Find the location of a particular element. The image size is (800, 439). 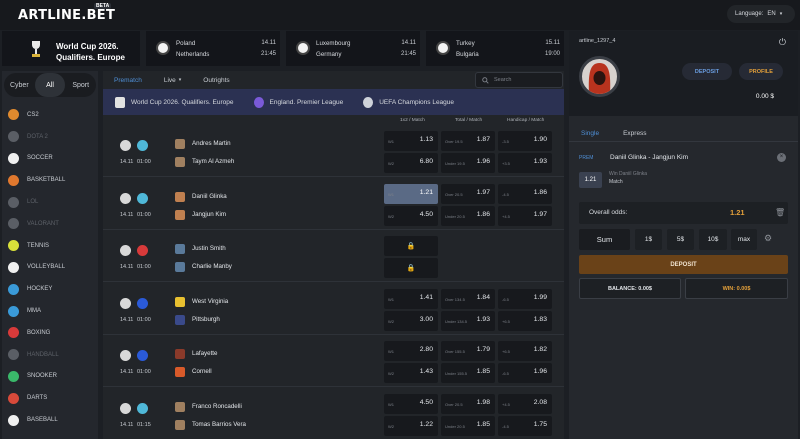

sidebar-item-tennis: TENNIS is located at coordinates (50, 246).